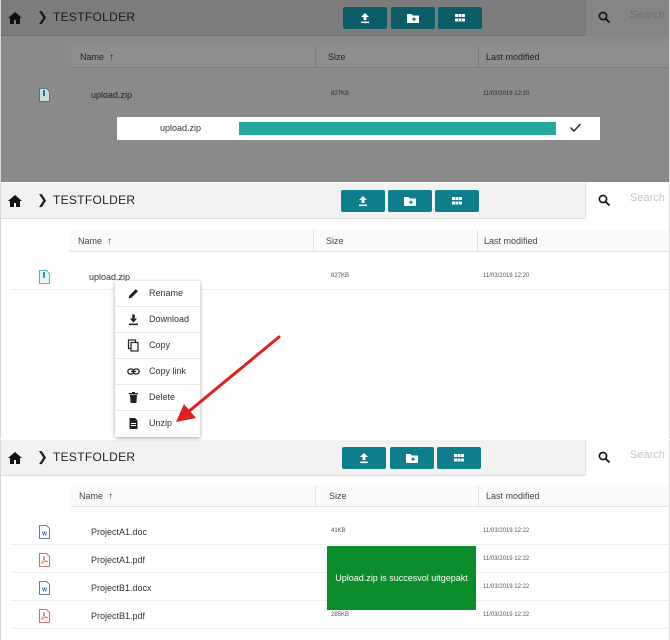 This screenshot has width=670, height=640. I want to click on file-name: ProjectB1.docx, so click(121, 588).